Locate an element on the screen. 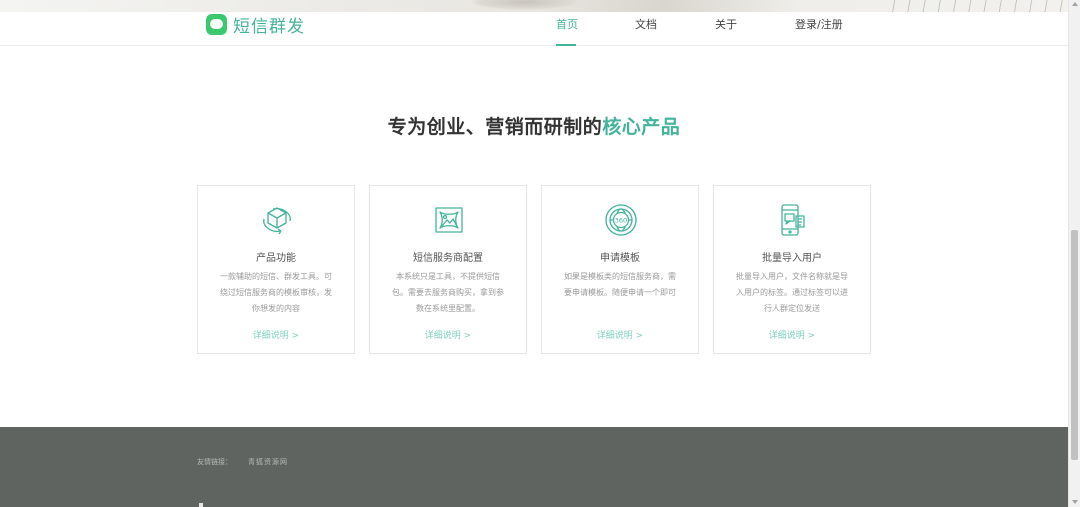 This screenshot has width=1080, height=507. nav-home: 首页 is located at coordinates (567, 24).